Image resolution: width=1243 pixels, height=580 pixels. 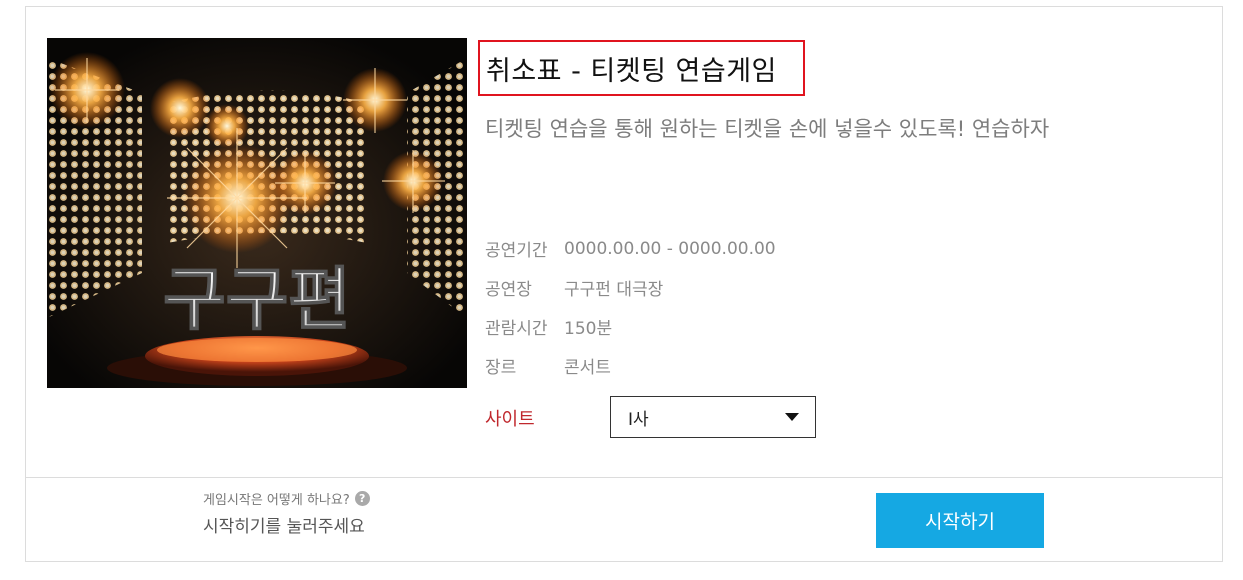 I want to click on help-question-text: 게임시작은 어떻게 하나요?, so click(x=276, y=500).